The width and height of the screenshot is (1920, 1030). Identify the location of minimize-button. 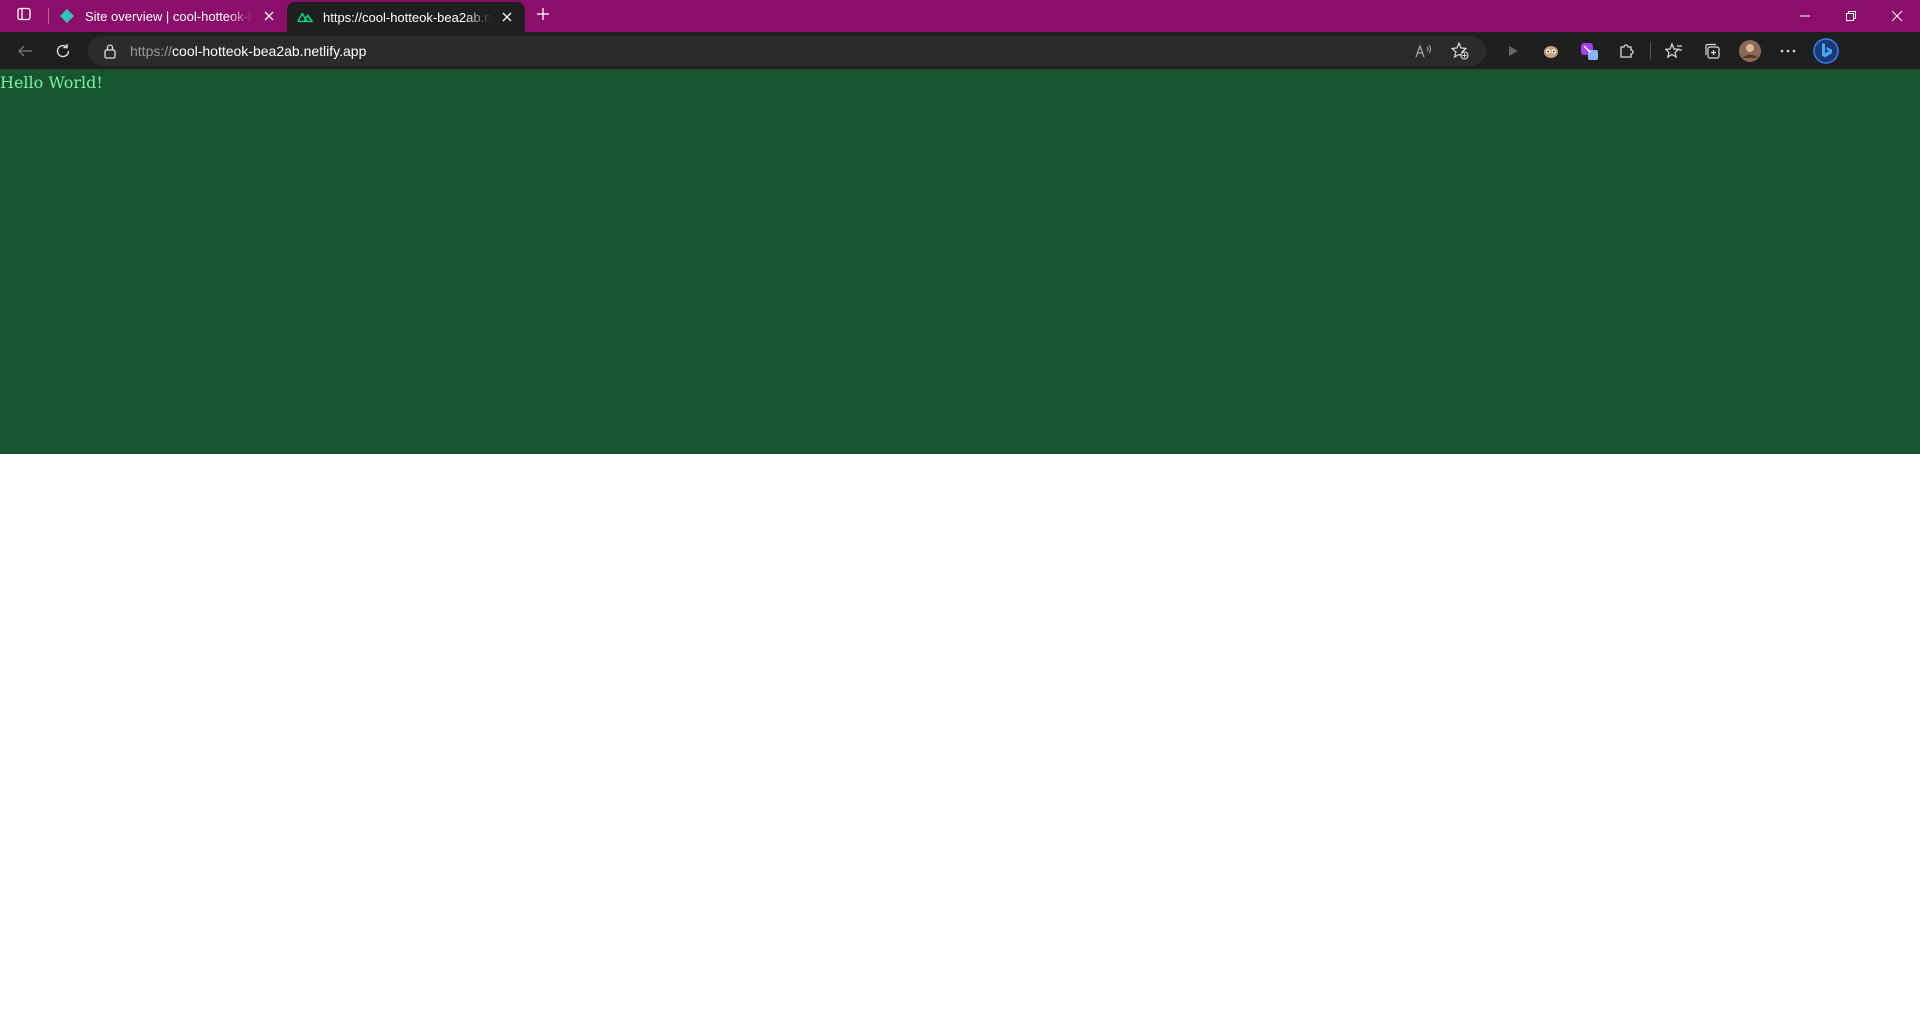
(1805, 16).